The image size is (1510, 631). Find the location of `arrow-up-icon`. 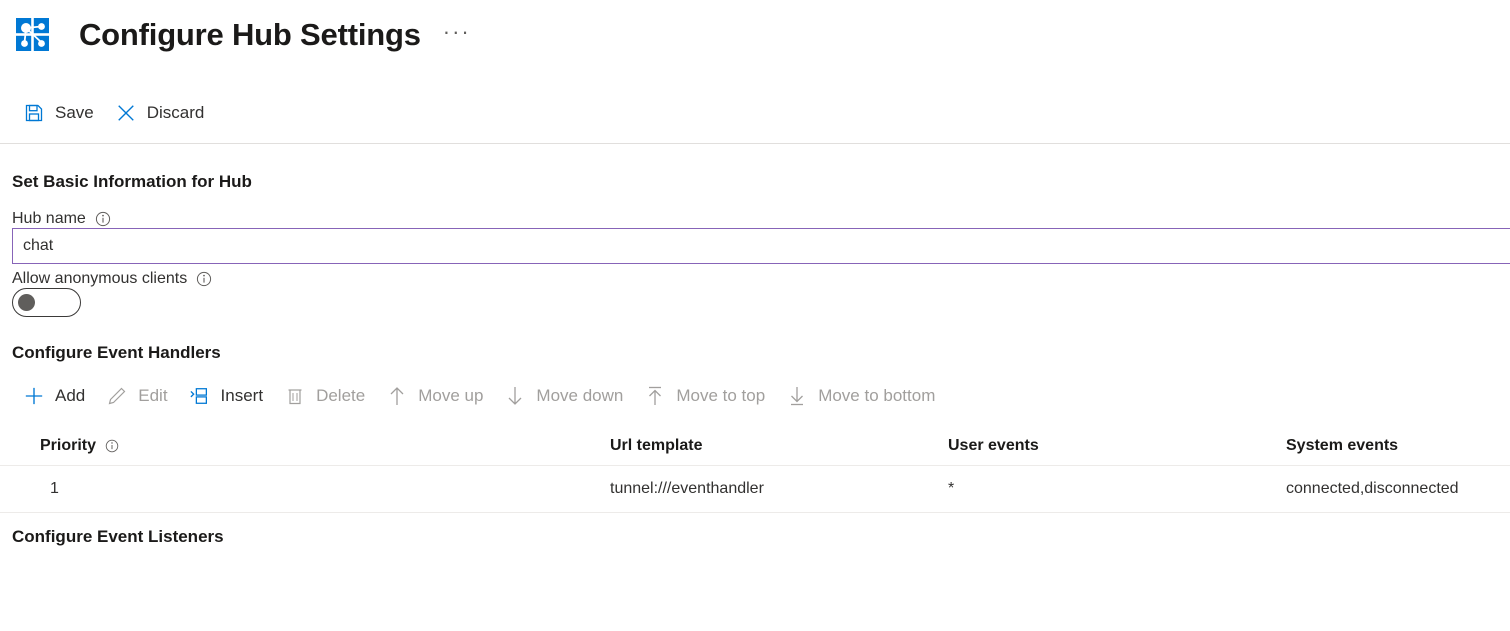

arrow-up-icon is located at coordinates (397, 396).